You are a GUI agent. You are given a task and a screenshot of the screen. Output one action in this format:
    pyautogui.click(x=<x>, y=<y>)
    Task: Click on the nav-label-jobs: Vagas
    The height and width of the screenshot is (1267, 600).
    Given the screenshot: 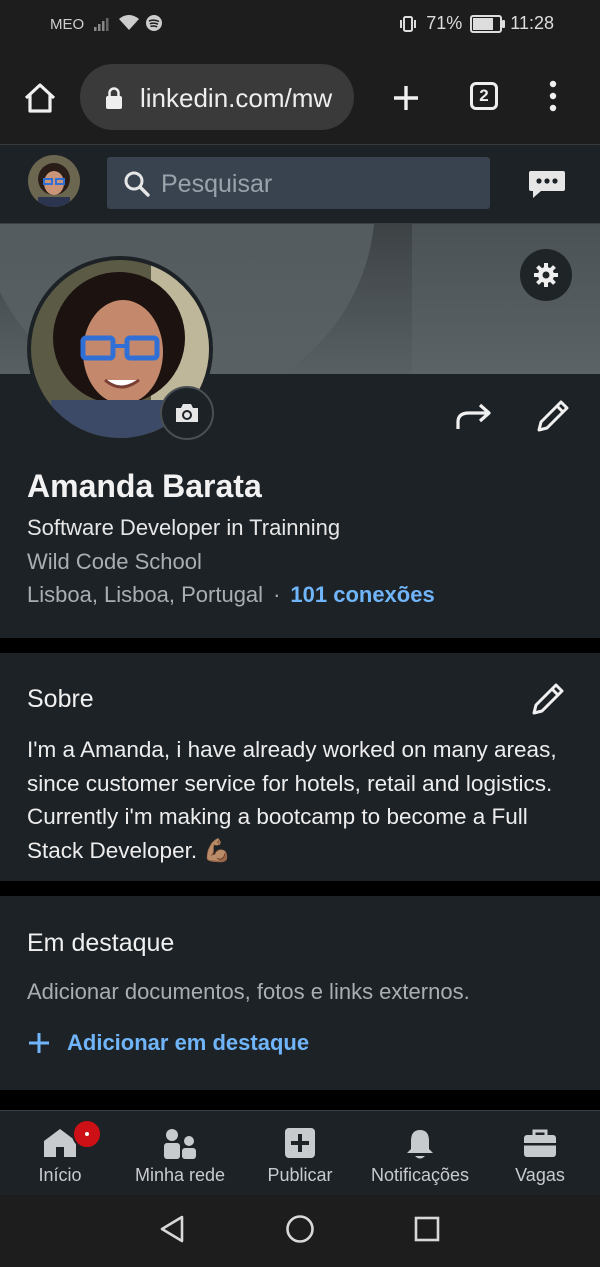 What is the action you would take?
    pyautogui.click(x=540, y=1175)
    